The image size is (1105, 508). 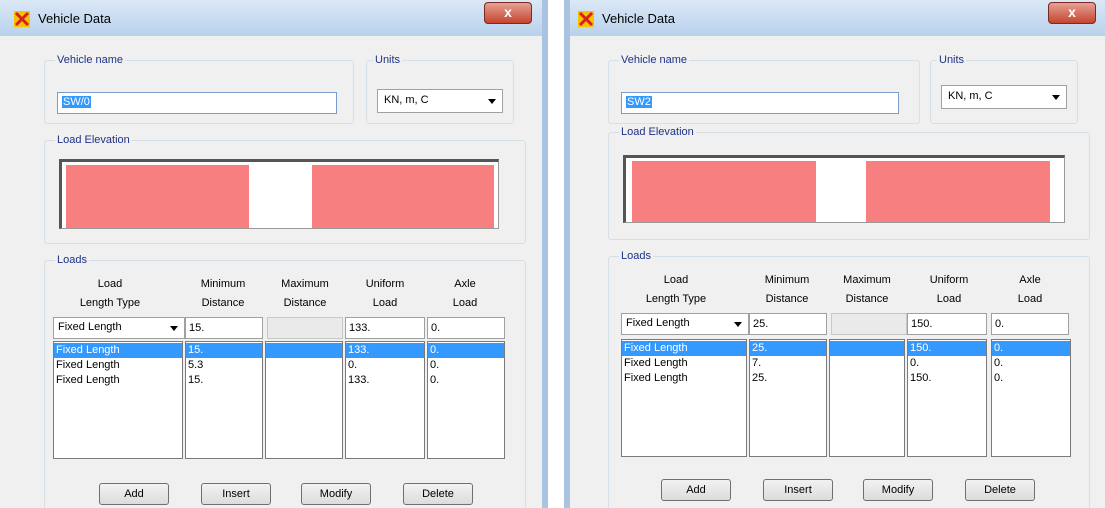 I want to click on vehicle-name-value: SW/0, so click(x=76, y=102).